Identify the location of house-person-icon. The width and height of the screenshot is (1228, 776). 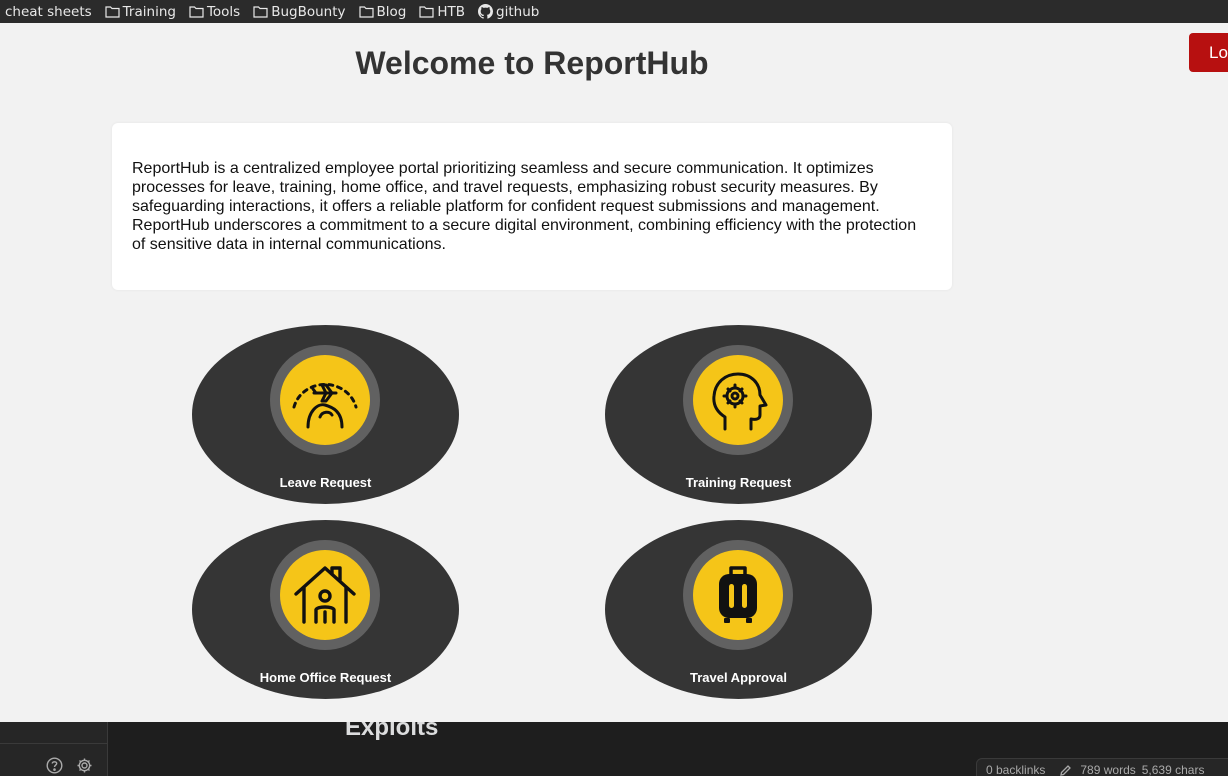
(325, 595).